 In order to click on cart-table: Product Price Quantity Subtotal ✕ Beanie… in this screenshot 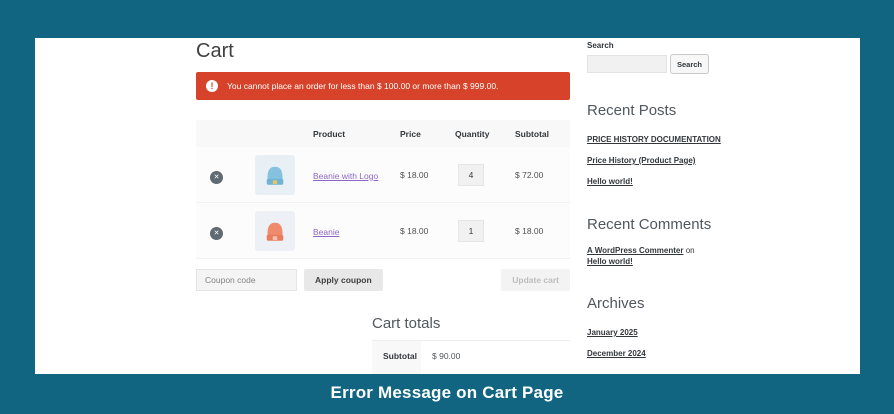, I will do `click(383, 189)`.